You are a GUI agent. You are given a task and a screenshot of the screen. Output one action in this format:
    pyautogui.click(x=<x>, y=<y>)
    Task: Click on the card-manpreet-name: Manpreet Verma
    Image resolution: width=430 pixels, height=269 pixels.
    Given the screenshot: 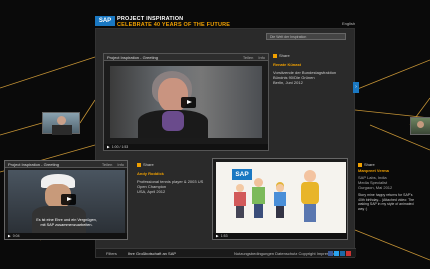 What is the action you would take?
    pyautogui.click(x=373, y=170)
    